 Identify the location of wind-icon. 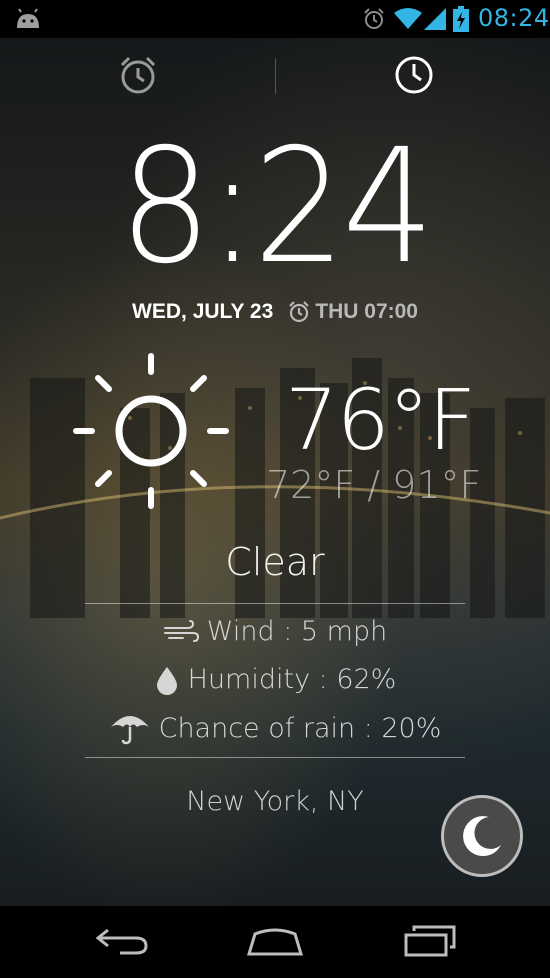
(181, 630).